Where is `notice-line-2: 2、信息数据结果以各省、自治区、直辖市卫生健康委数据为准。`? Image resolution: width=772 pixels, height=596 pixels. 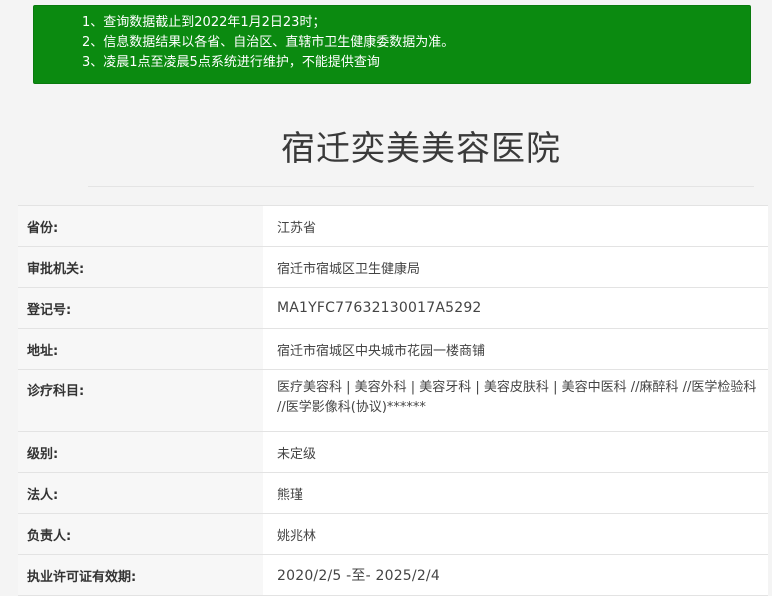
notice-line-2: 2、信息数据结果以各省、自治区、直辖市卫生健康委数据为准。 is located at coordinates (268, 42).